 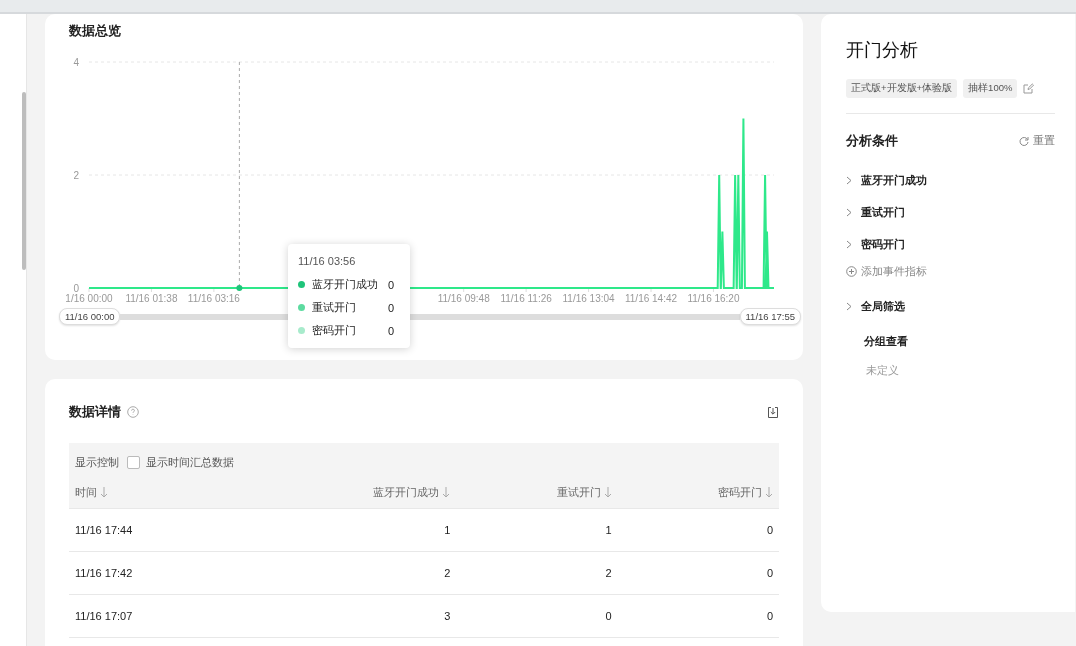 I want to click on reset-button: 重置, so click(x=1037, y=141).